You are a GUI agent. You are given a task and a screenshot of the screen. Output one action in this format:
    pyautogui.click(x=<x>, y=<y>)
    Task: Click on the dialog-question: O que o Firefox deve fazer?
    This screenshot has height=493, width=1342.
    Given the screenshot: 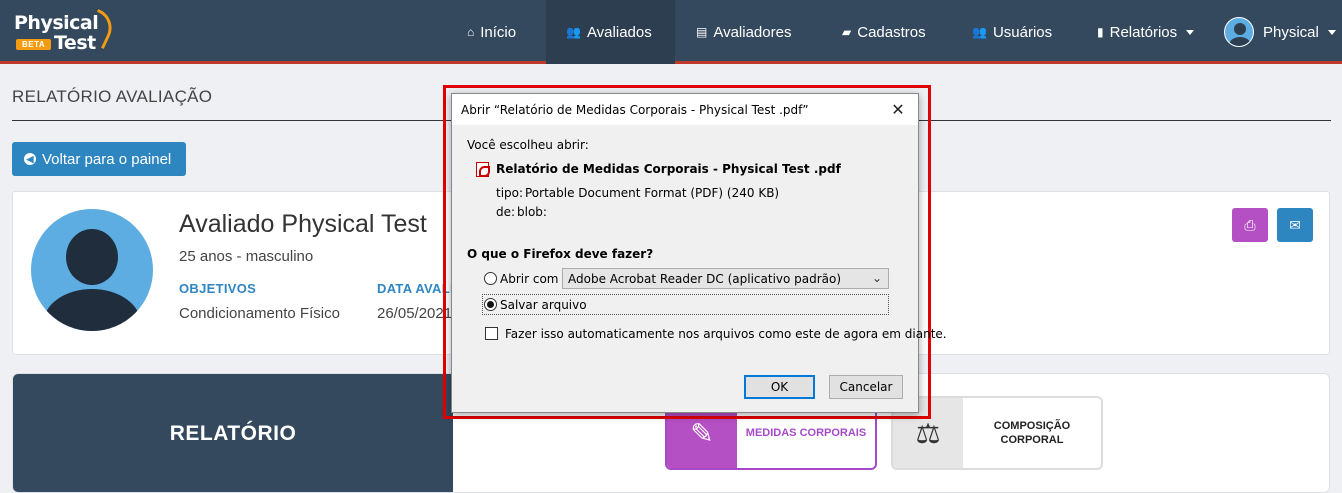 What is the action you would take?
    pyautogui.click(x=560, y=254)
    